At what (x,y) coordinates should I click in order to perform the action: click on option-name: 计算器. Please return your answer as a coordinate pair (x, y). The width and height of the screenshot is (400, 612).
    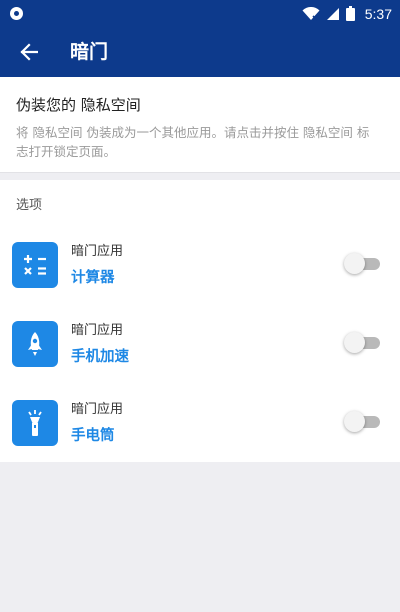
    Looking at the image, I should click on (93, 278).